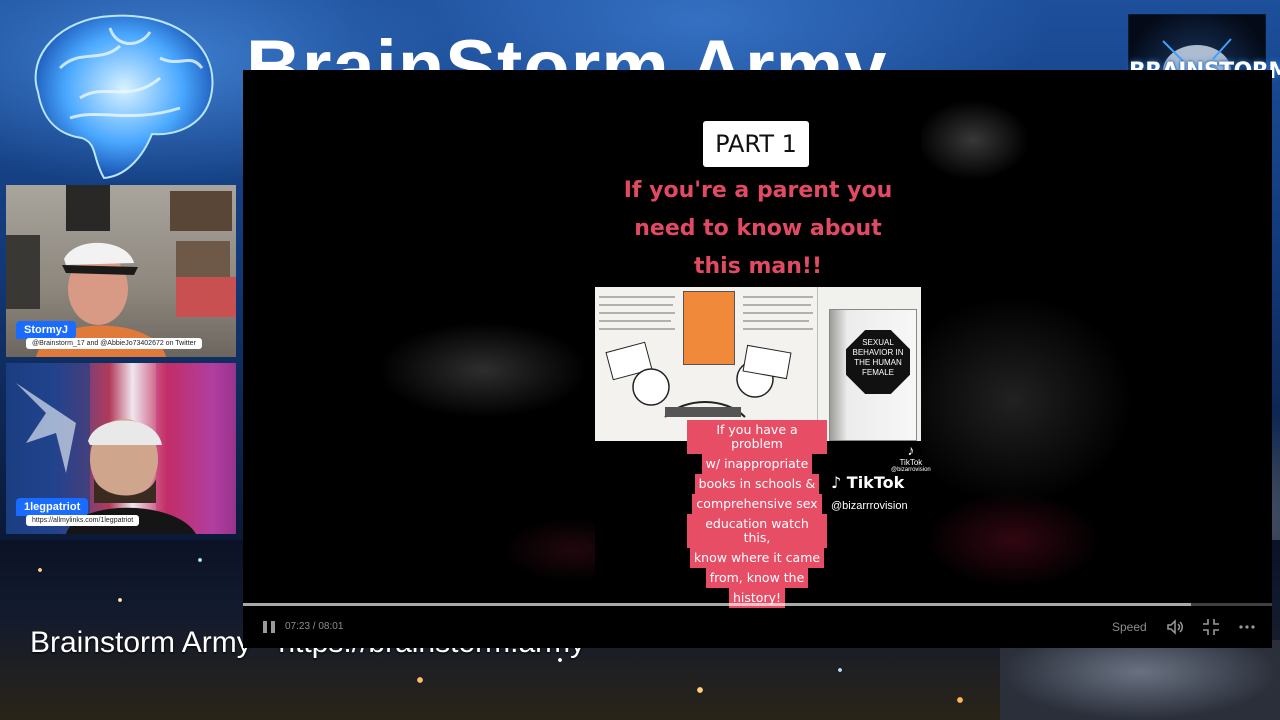 The width and height of the screenshot is (1280, 720). I want to click on part-label: PART 1, so click(756, 144).